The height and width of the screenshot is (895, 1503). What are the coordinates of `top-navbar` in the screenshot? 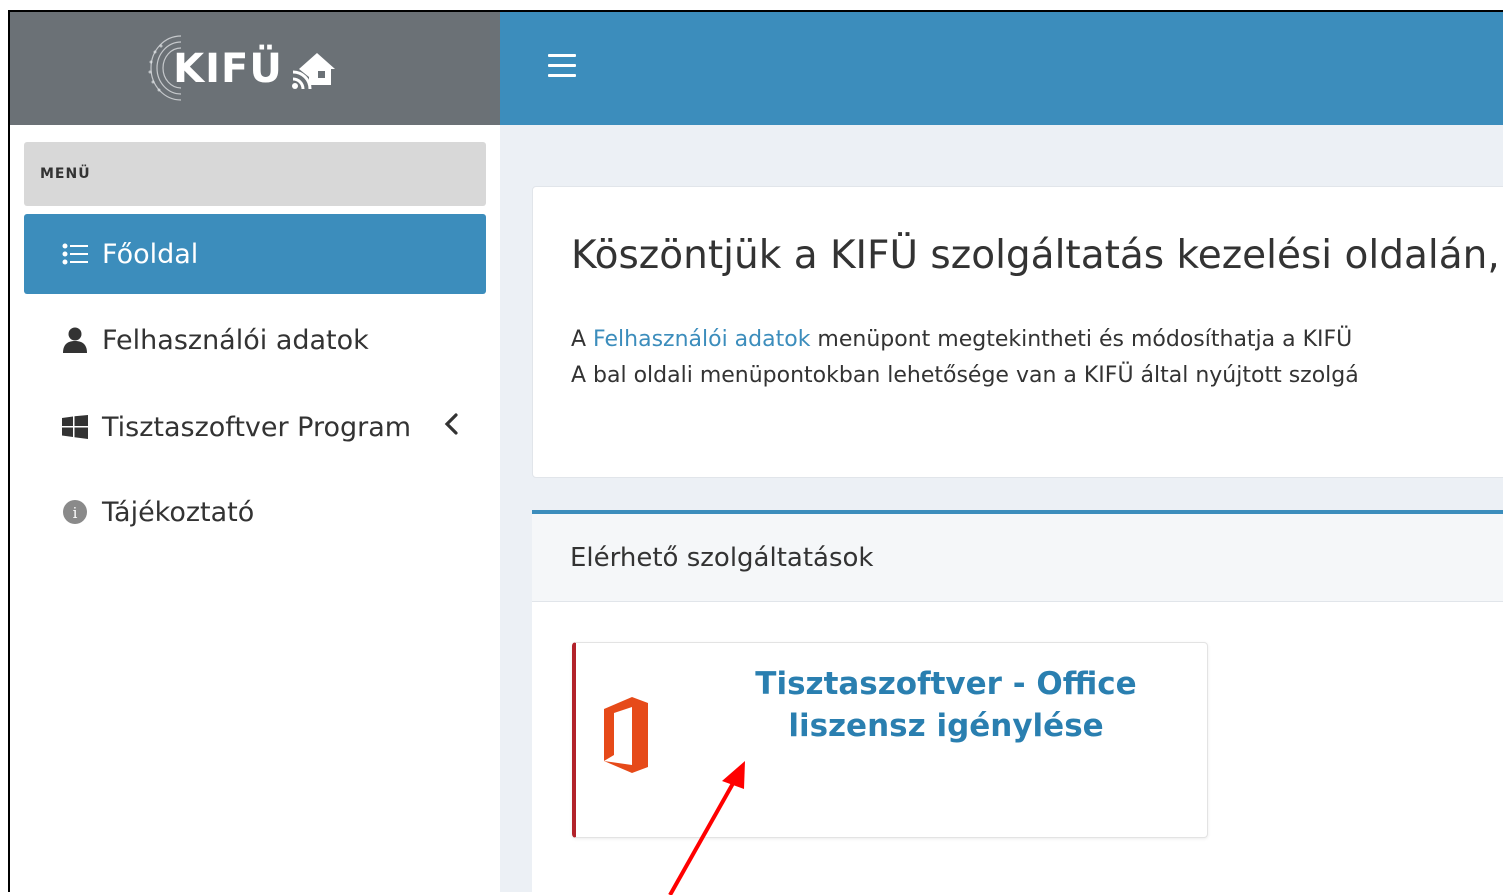 It's located at (1001, 68).